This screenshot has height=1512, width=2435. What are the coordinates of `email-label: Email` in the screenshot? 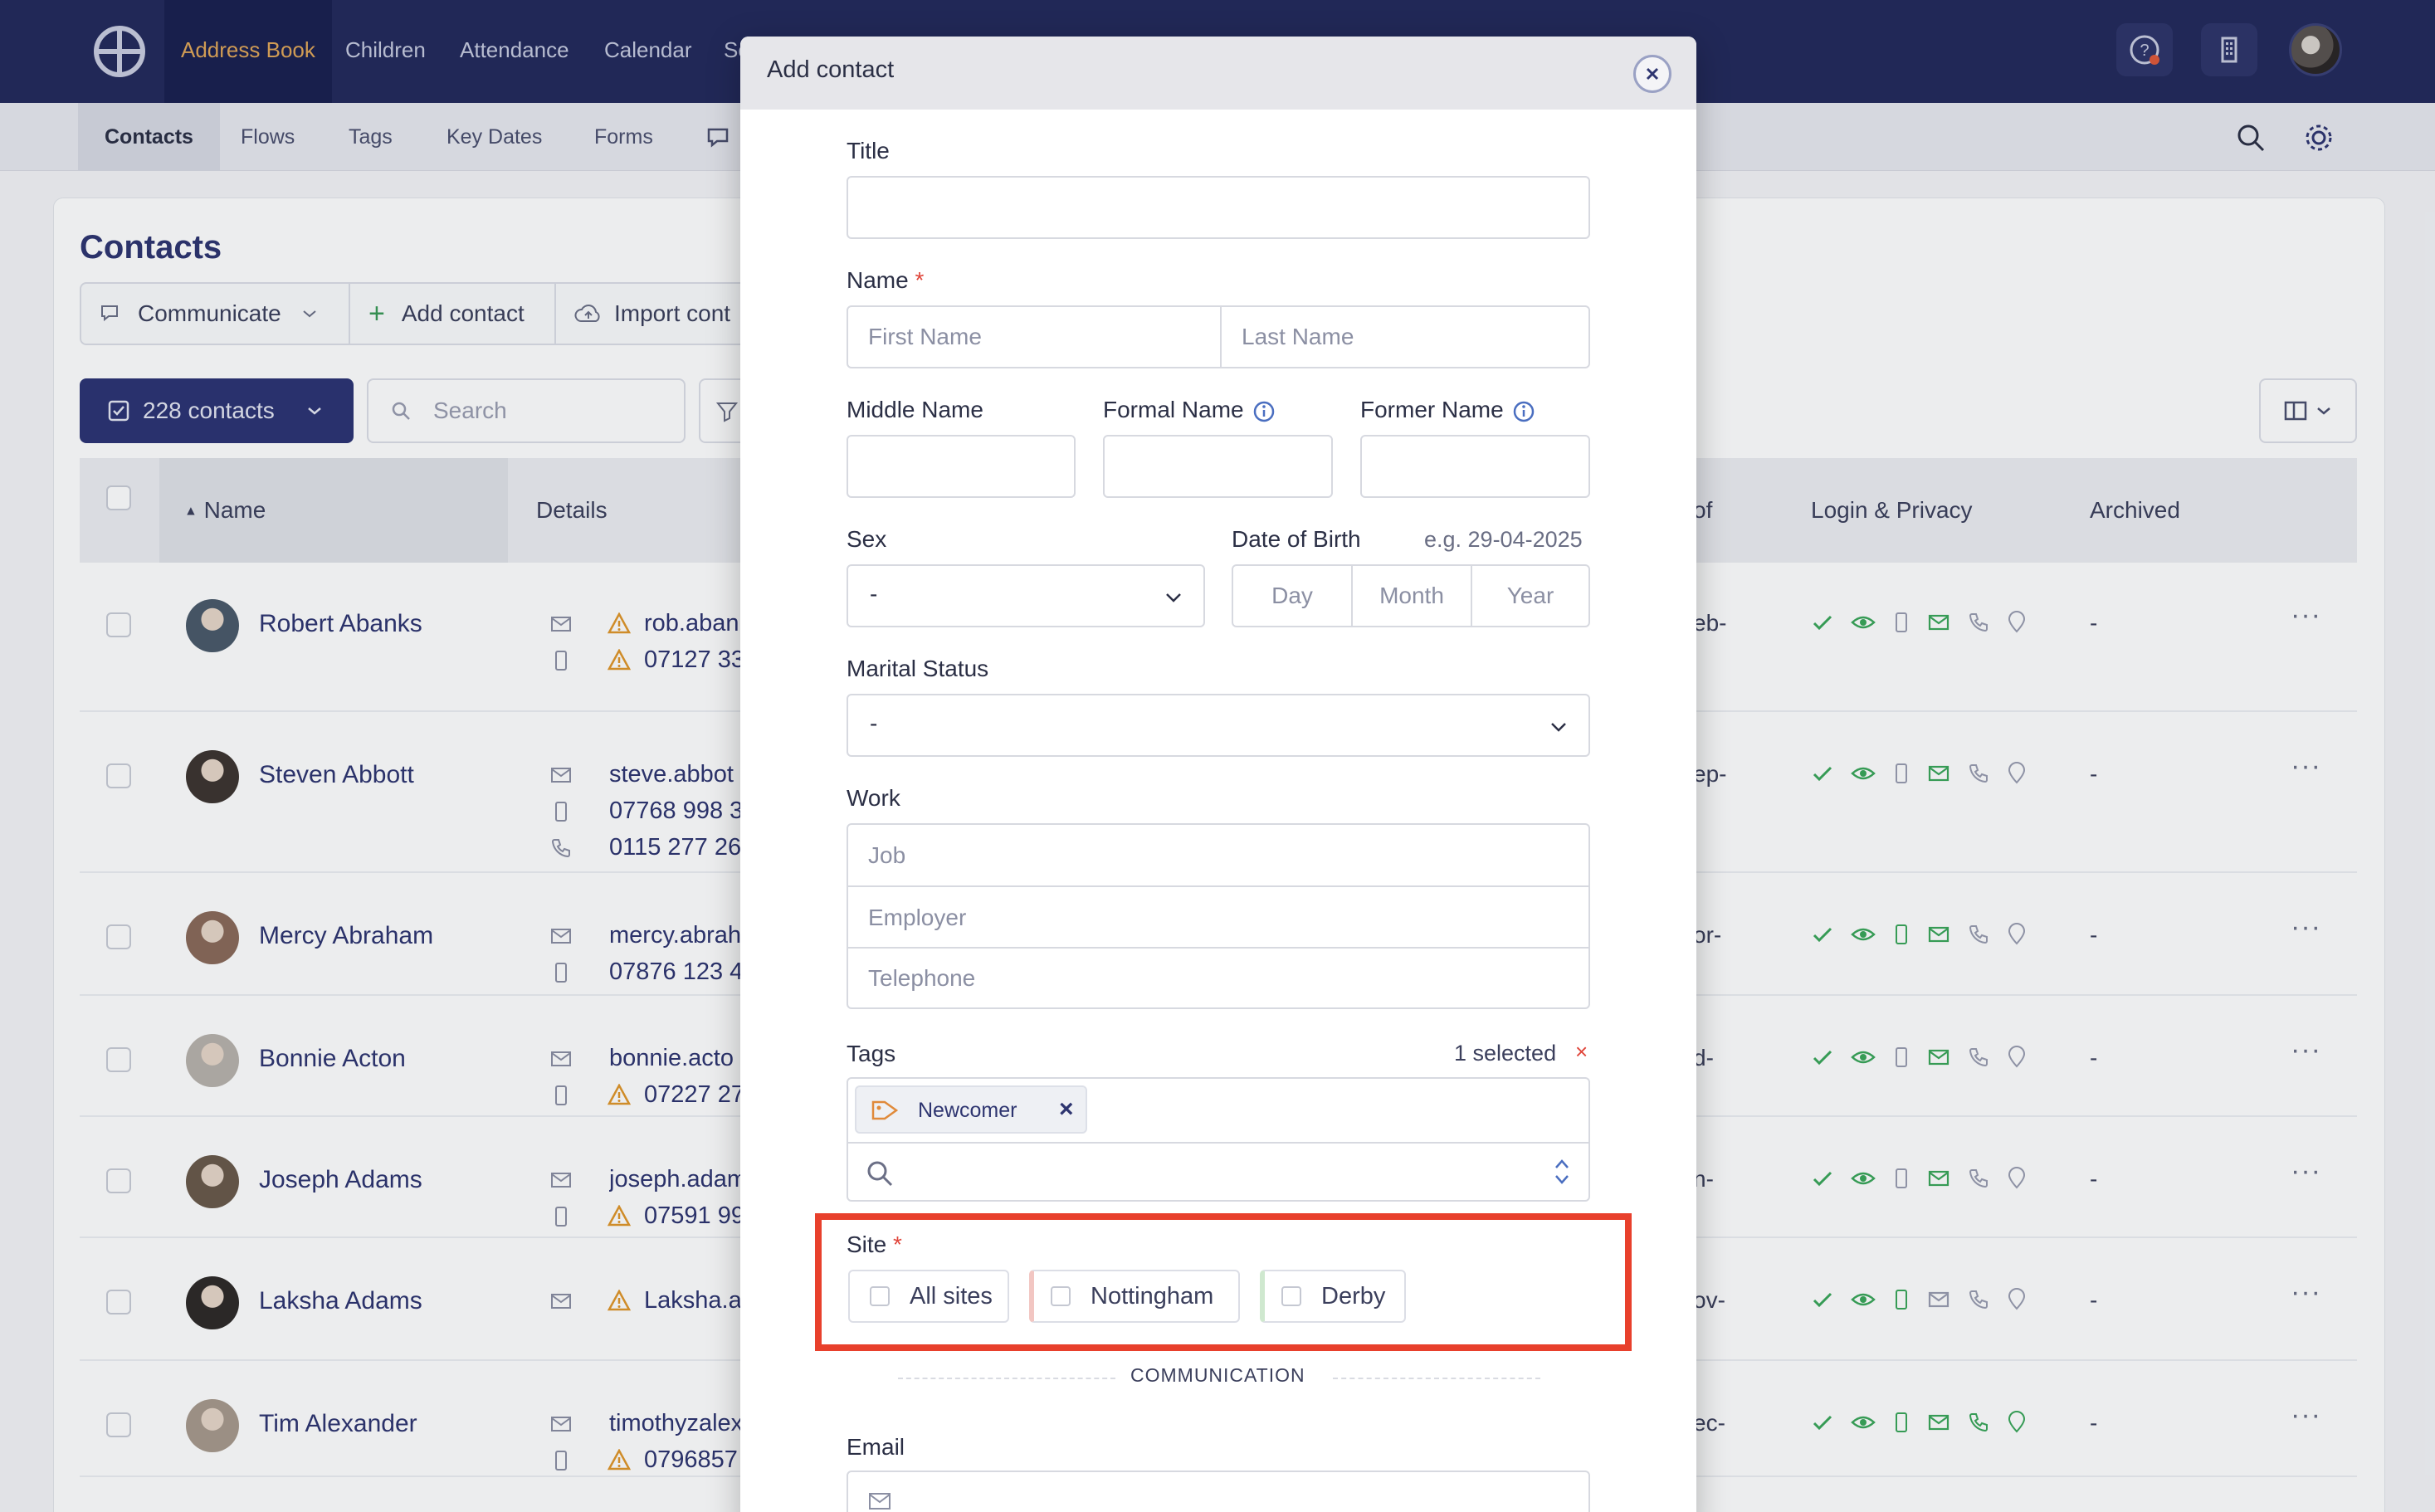 It's located at (876, 1447).